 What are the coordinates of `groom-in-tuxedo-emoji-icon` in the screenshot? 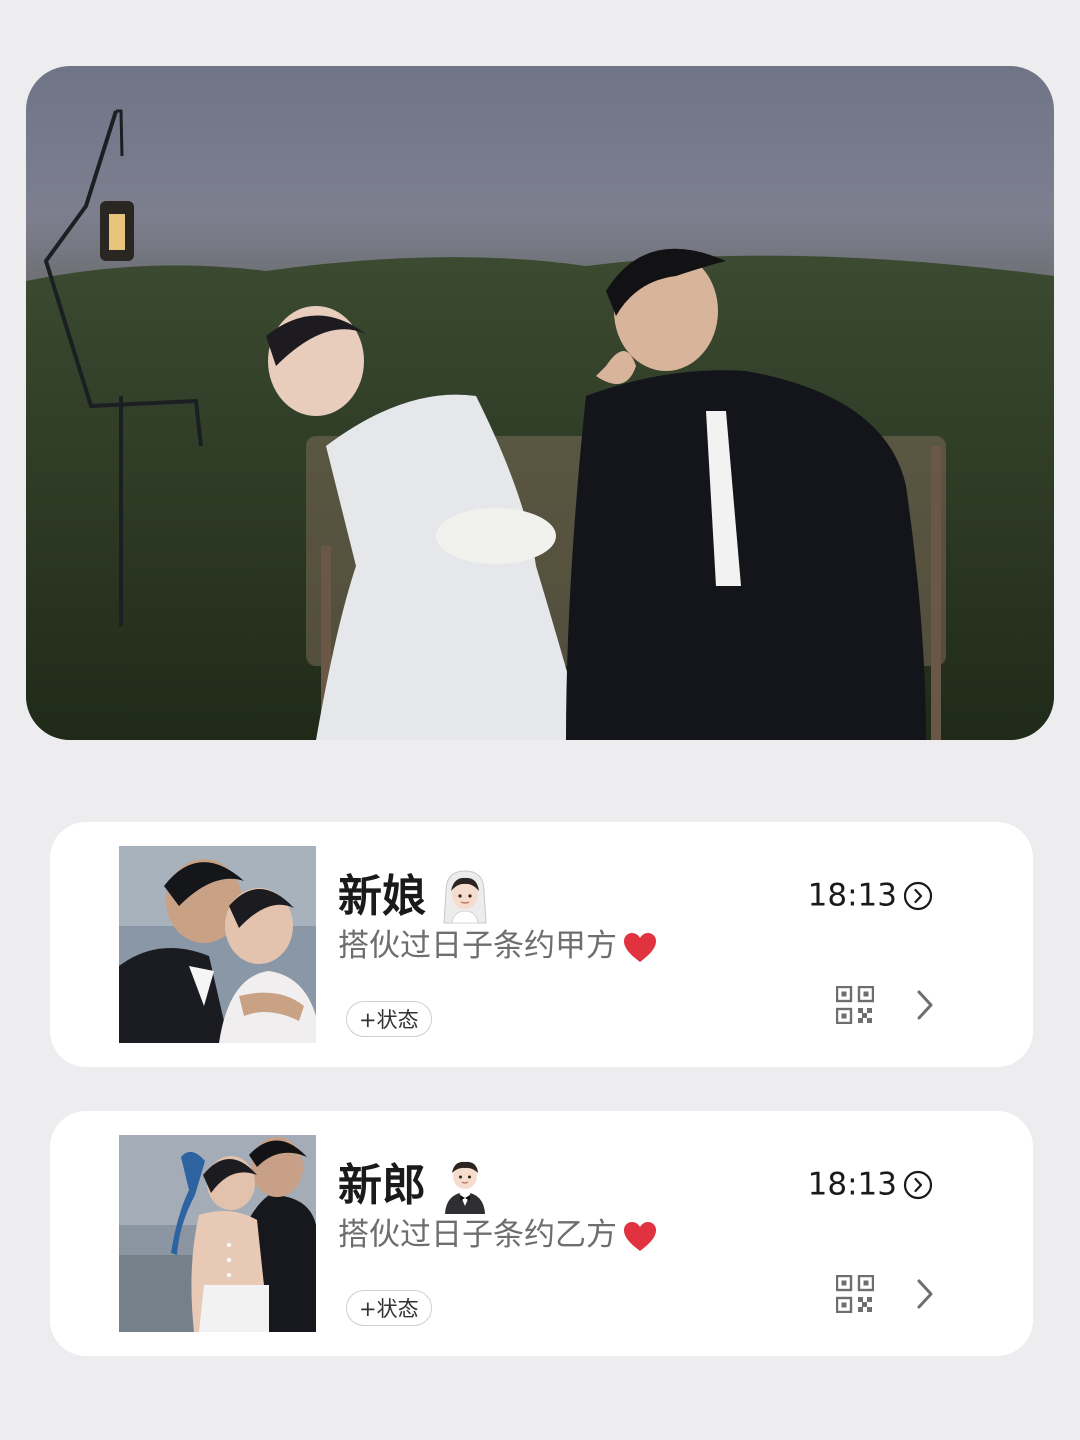 It's located at (465, 1186).